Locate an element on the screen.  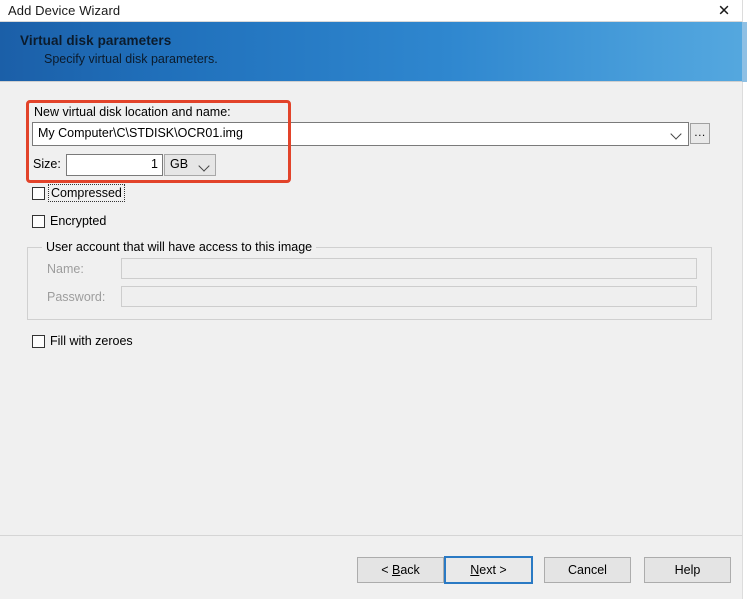
location-input-value: My Computer\C\STDISK\OCR01.img is located at coordinates (140, 133).